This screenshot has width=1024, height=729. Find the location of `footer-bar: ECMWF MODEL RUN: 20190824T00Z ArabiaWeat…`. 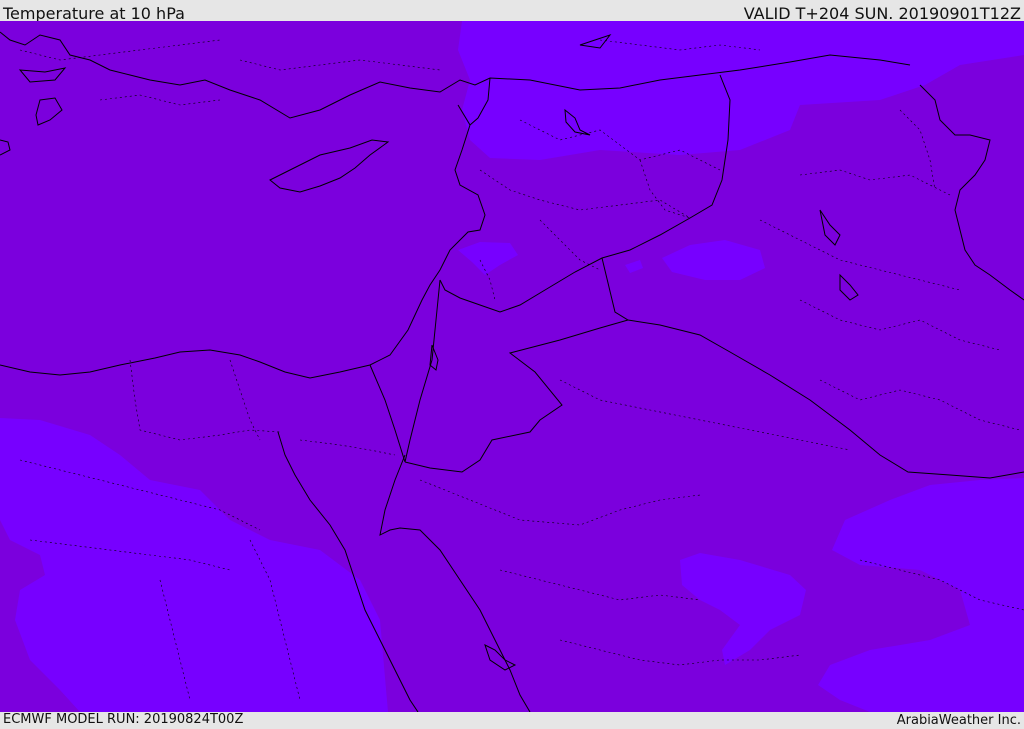

footer-bar: ECMWF MODEL RUN: 20190824T00Z ArabiaWeat… is located at coordinates (512, 720).